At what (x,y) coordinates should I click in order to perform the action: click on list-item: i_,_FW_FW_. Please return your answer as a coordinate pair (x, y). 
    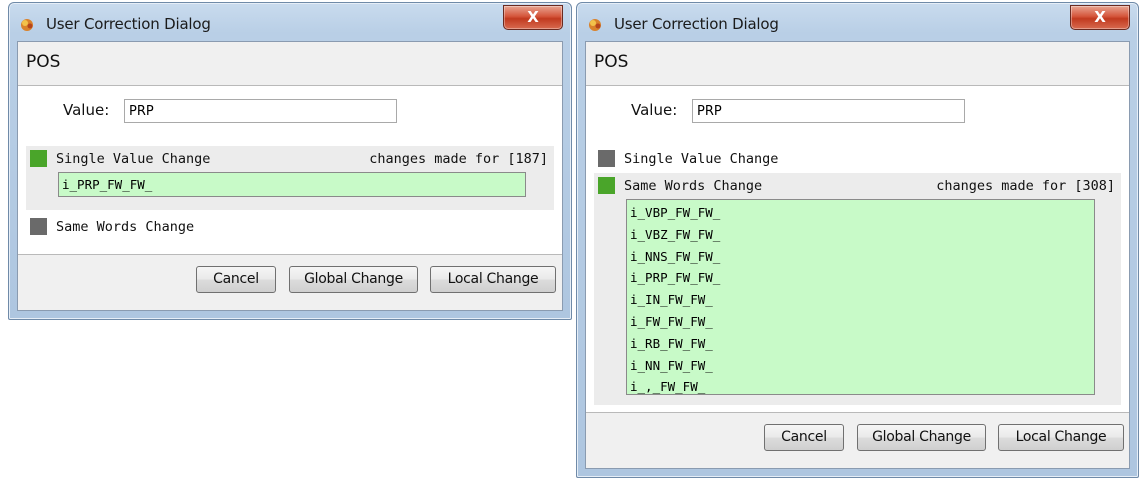
    Looking at the image, I should click on (862, 387).